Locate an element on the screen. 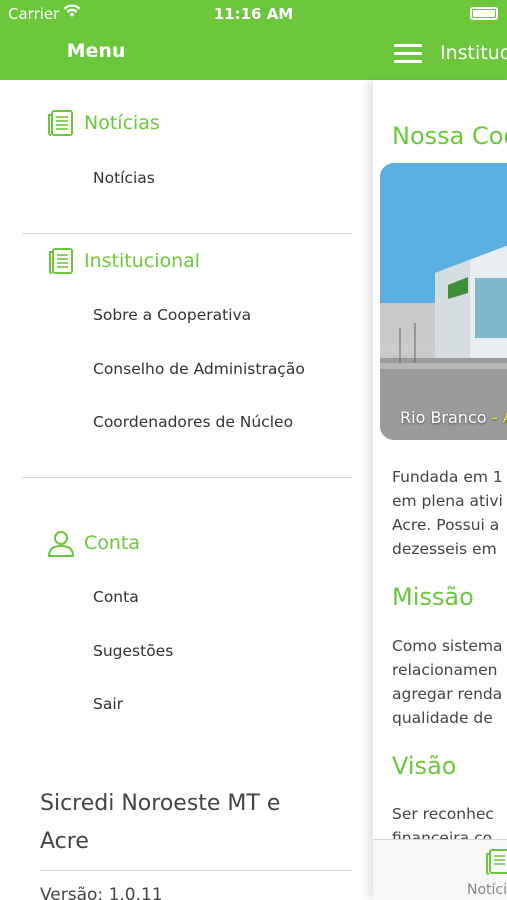  text-line: dezesseis em is located at coordinates (444, 549).